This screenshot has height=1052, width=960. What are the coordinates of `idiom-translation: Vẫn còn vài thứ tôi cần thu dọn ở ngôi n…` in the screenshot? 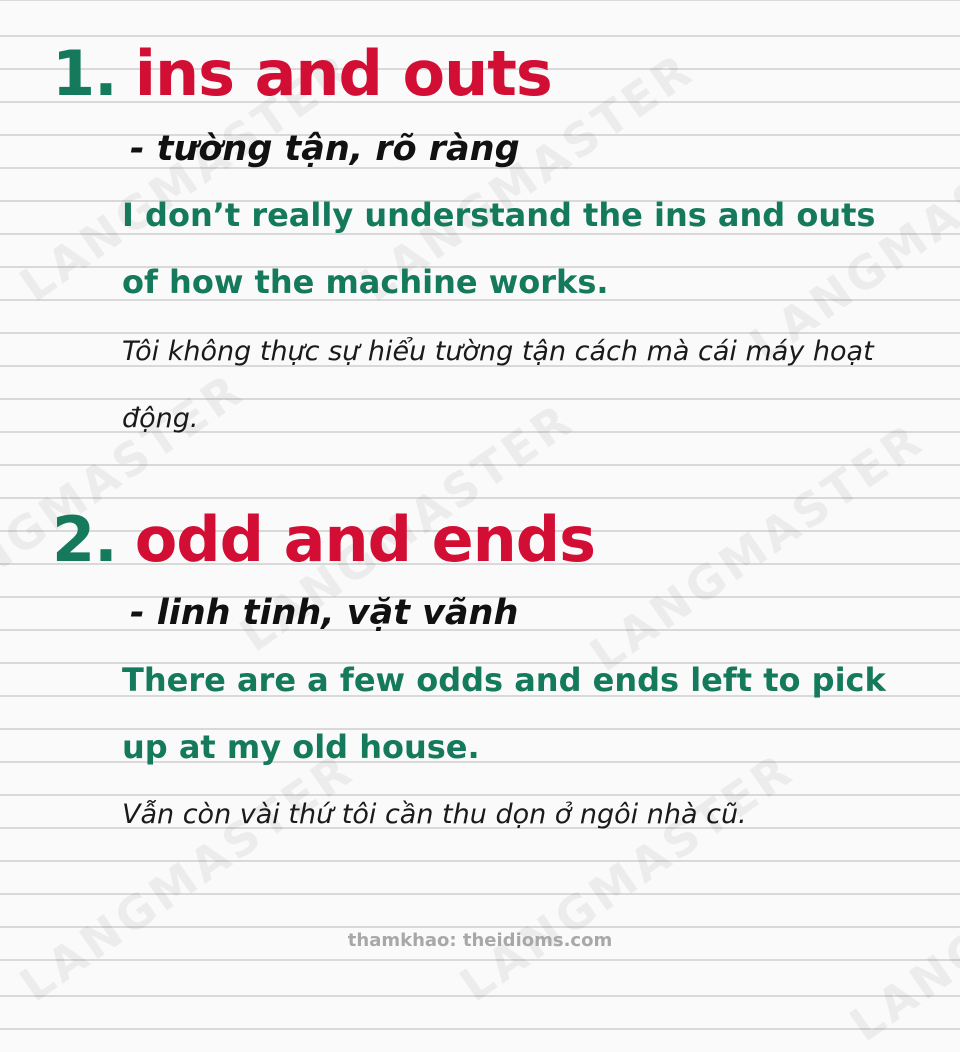 It's located at (434, 814).